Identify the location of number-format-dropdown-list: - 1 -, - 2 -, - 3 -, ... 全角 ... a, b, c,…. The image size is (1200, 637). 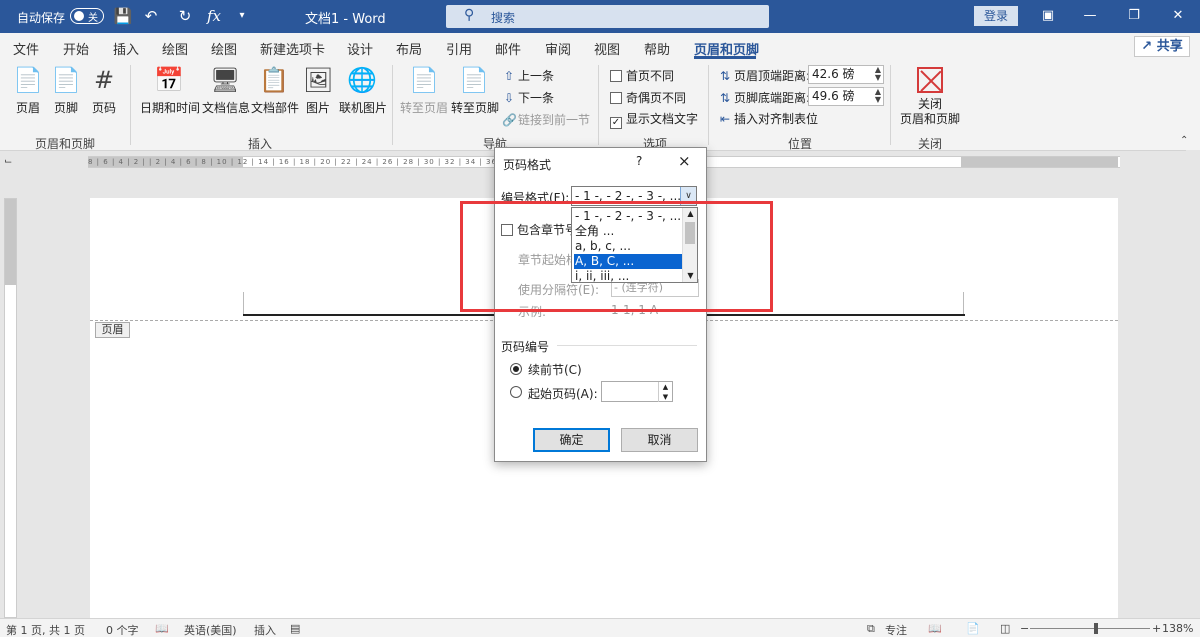
(634, 245).